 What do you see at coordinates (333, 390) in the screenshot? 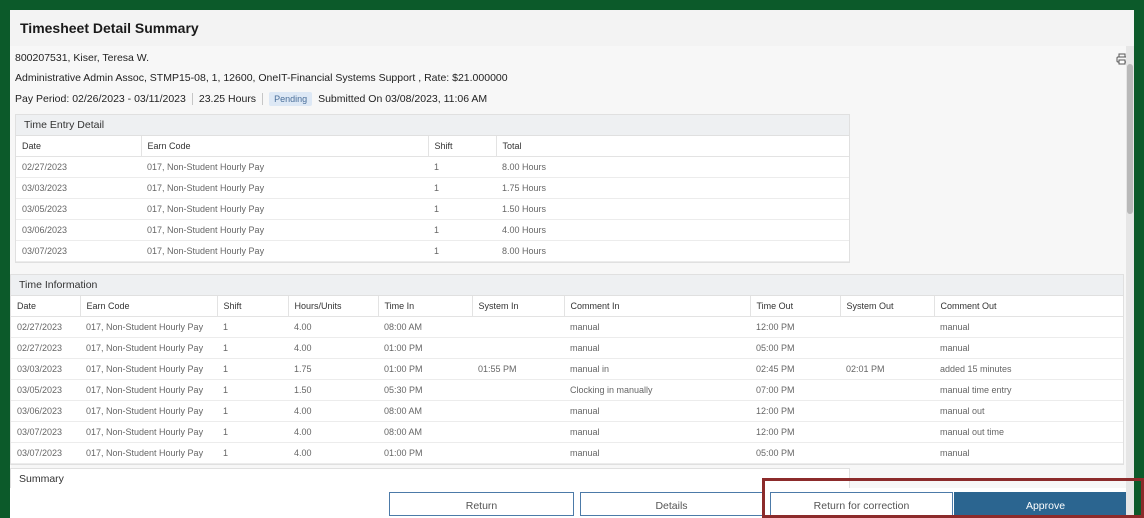
I see `cell: 1.50` at bounding box center [333, 390].